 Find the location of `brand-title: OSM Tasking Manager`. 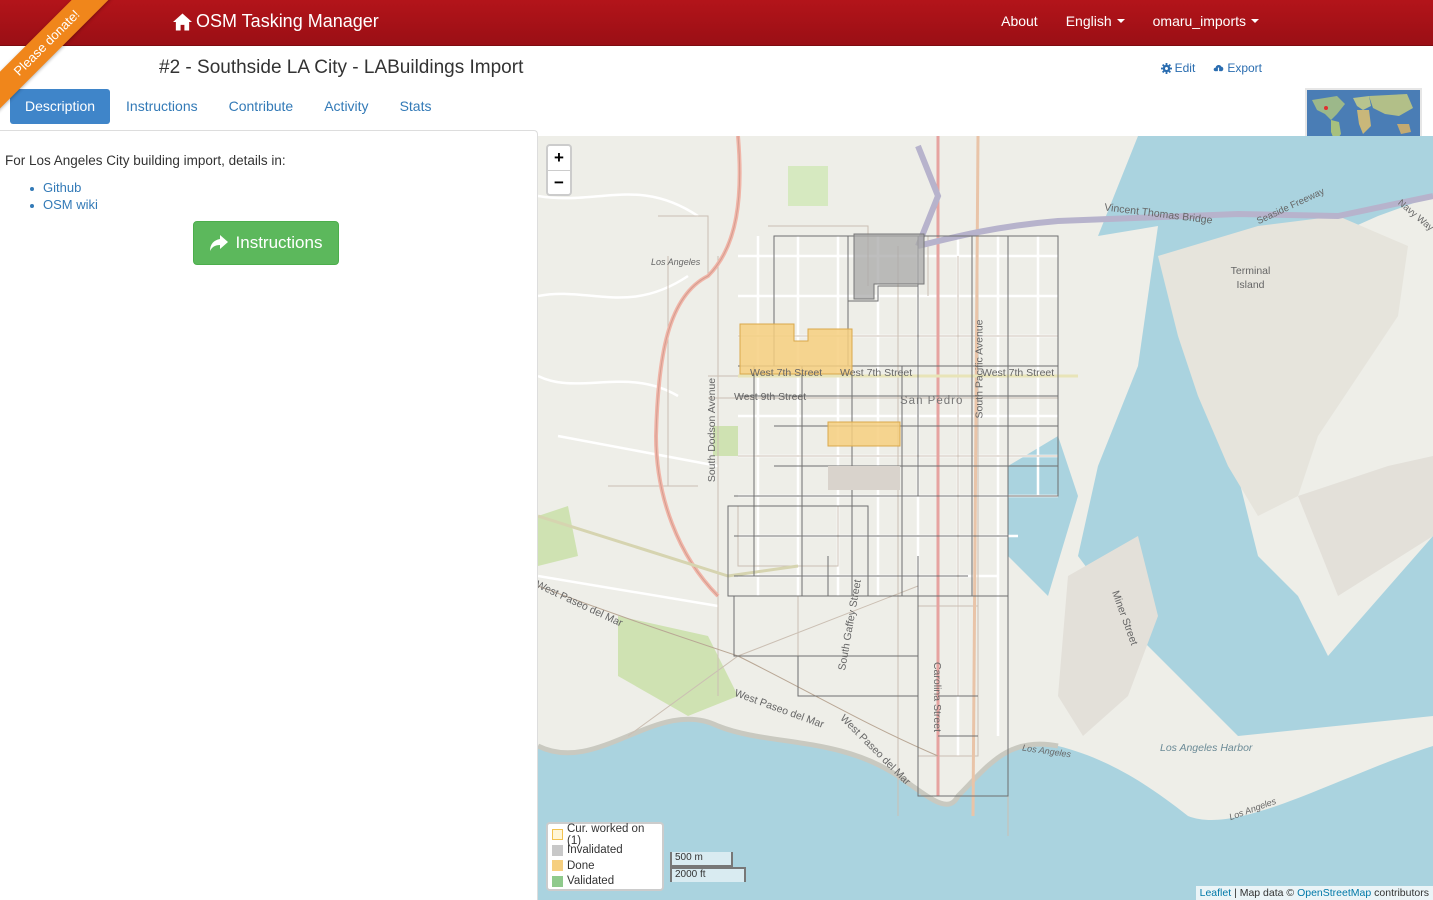

brand-title: OSM Tasking Manager is located at coordinates (287, 21).